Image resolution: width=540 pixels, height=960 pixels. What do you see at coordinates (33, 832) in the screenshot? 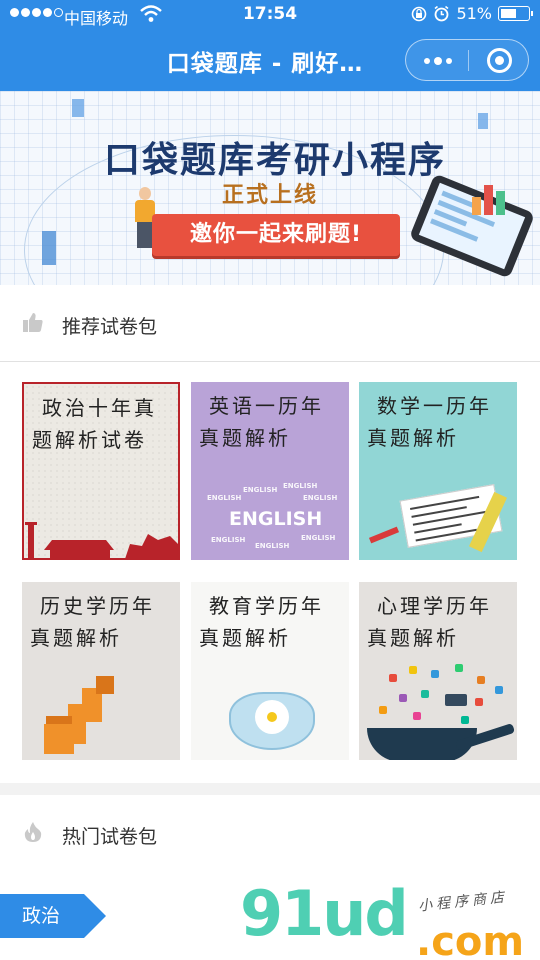
I see `flame-icon` at bounding box center [33, 832].